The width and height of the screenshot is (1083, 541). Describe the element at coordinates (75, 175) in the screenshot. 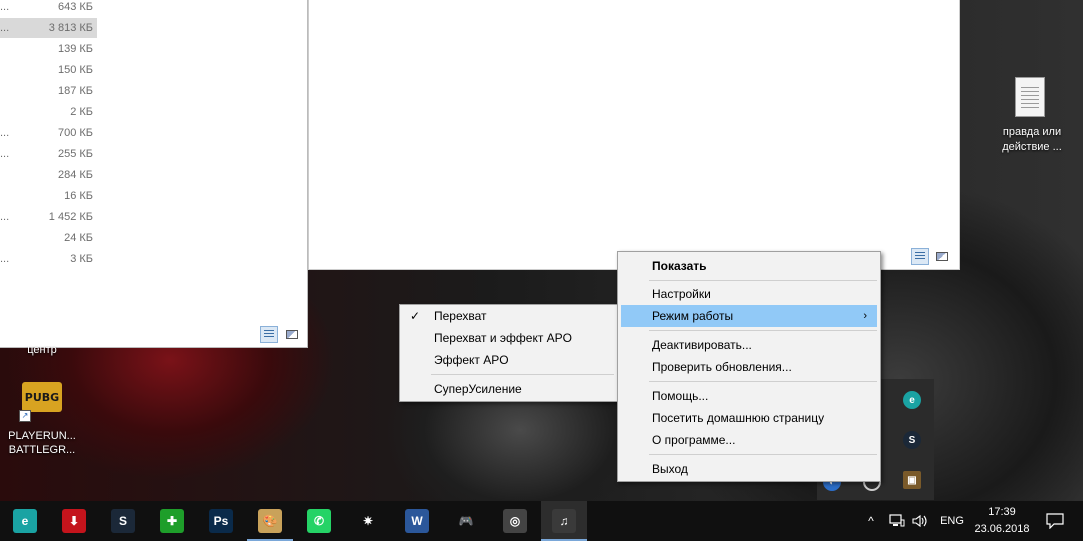

I see `file-size-value: 284 КБ` at that location.